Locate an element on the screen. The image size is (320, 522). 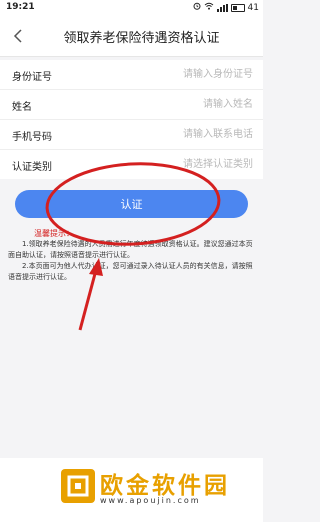
status-icons: 41 is located at coordinates (226, 7).